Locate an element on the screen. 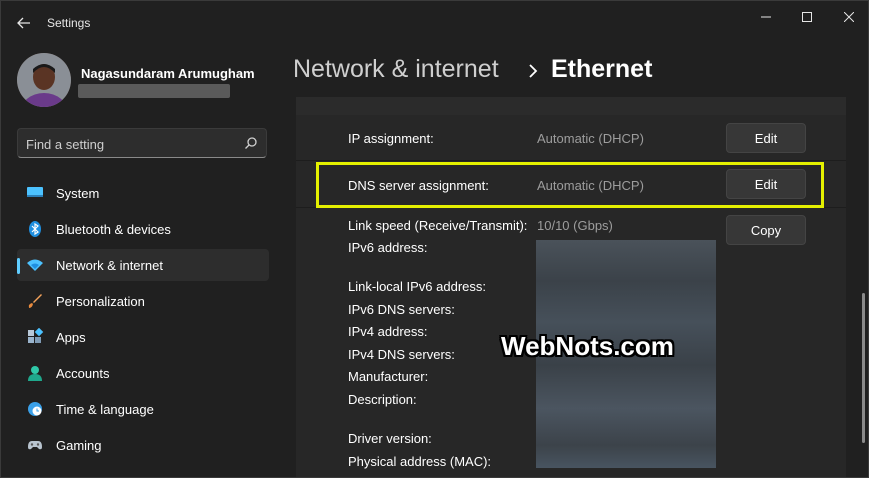  ip-assignment-value: Automatic (DHCP) is located at coordinates (590, 138).